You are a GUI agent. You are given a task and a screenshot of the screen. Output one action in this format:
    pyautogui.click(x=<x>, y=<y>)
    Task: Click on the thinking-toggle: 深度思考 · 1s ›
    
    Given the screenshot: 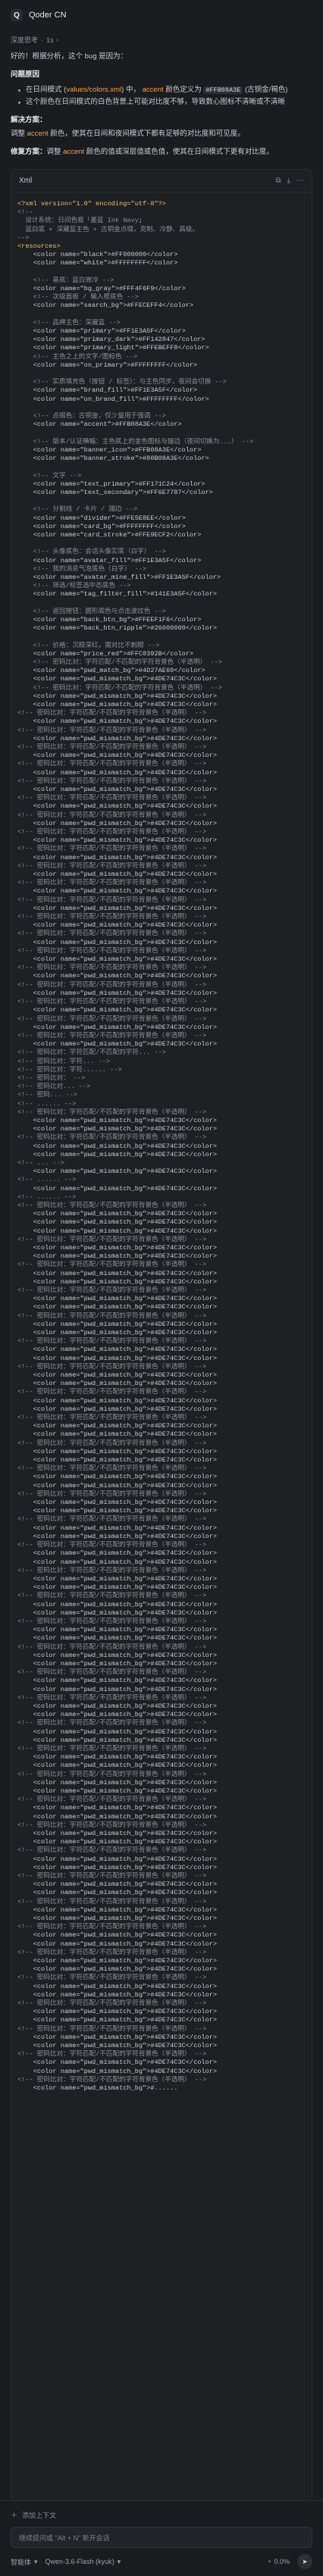 What is the action you would take?
    pyautogui.click(x=161, y=40)
    